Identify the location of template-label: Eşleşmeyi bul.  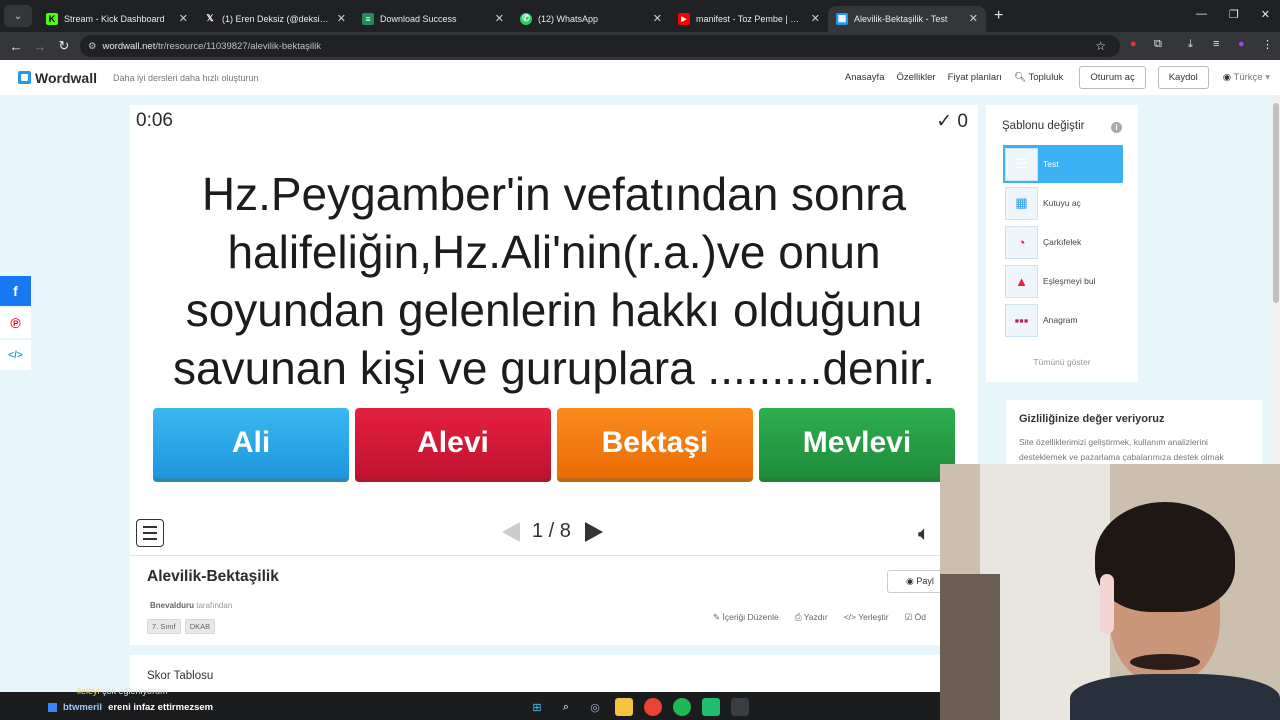
(1069, 281).